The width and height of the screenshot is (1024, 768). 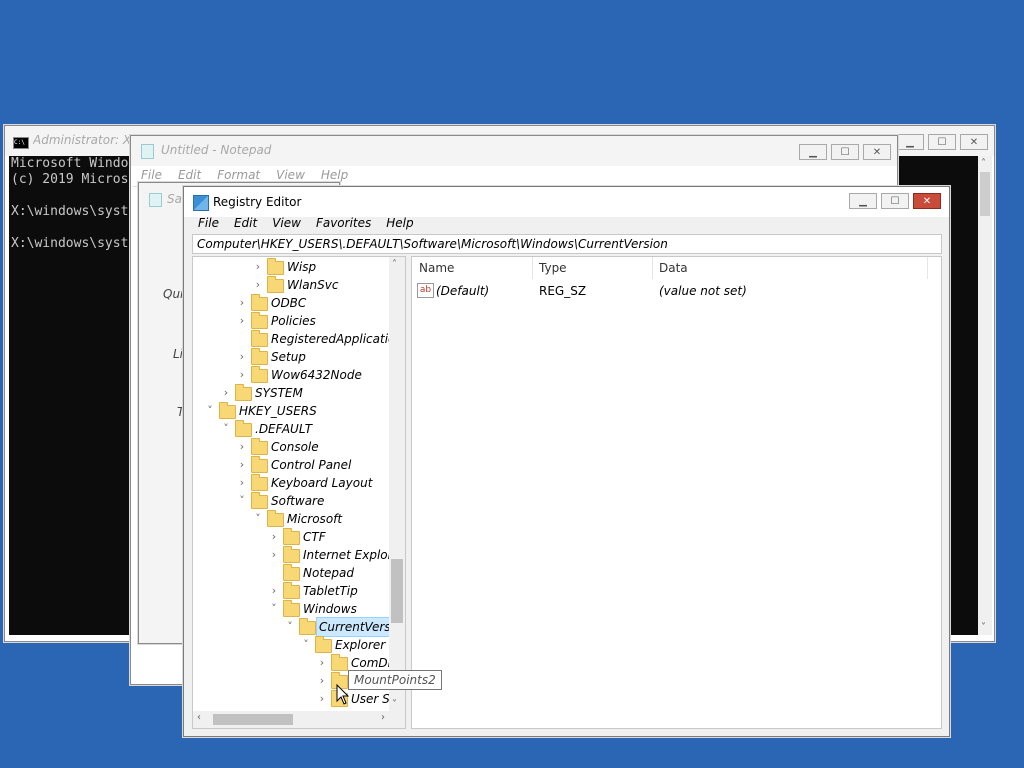 What do you see at coordinates (673, 268) in the screenshot?
I see `column-header-data: Data` at bounding box center [673, 268].